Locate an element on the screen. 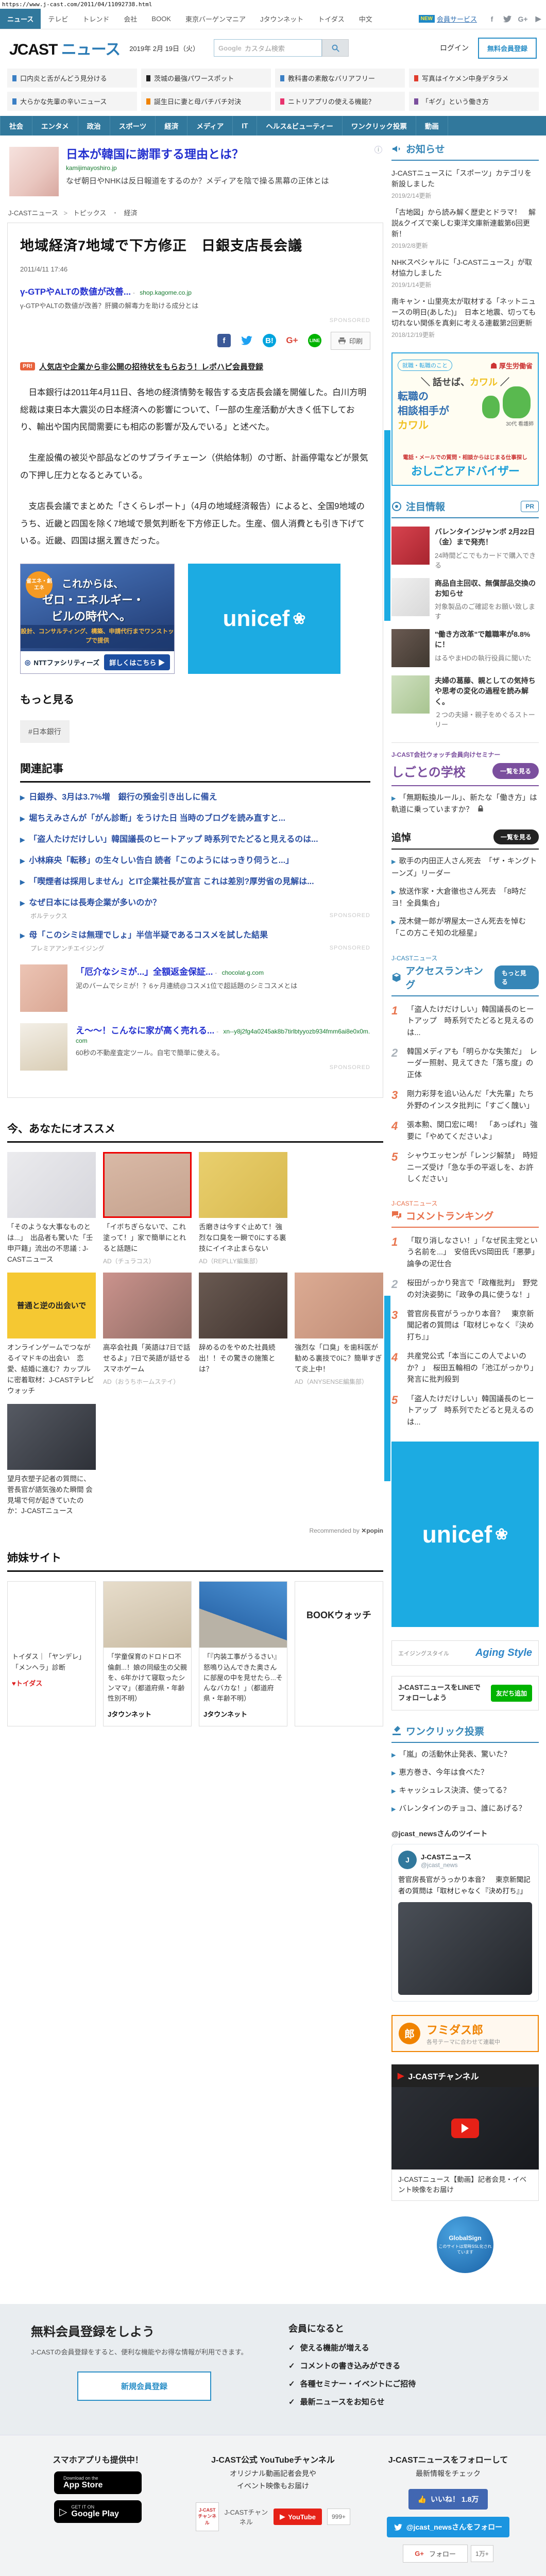 This screenshot has height=2576, width=546. related-sponsored-link: ▶ なぜ日本には長寿企業が多いのか？ ボルテックス SPONSORED is located at coordinates (195, 909).